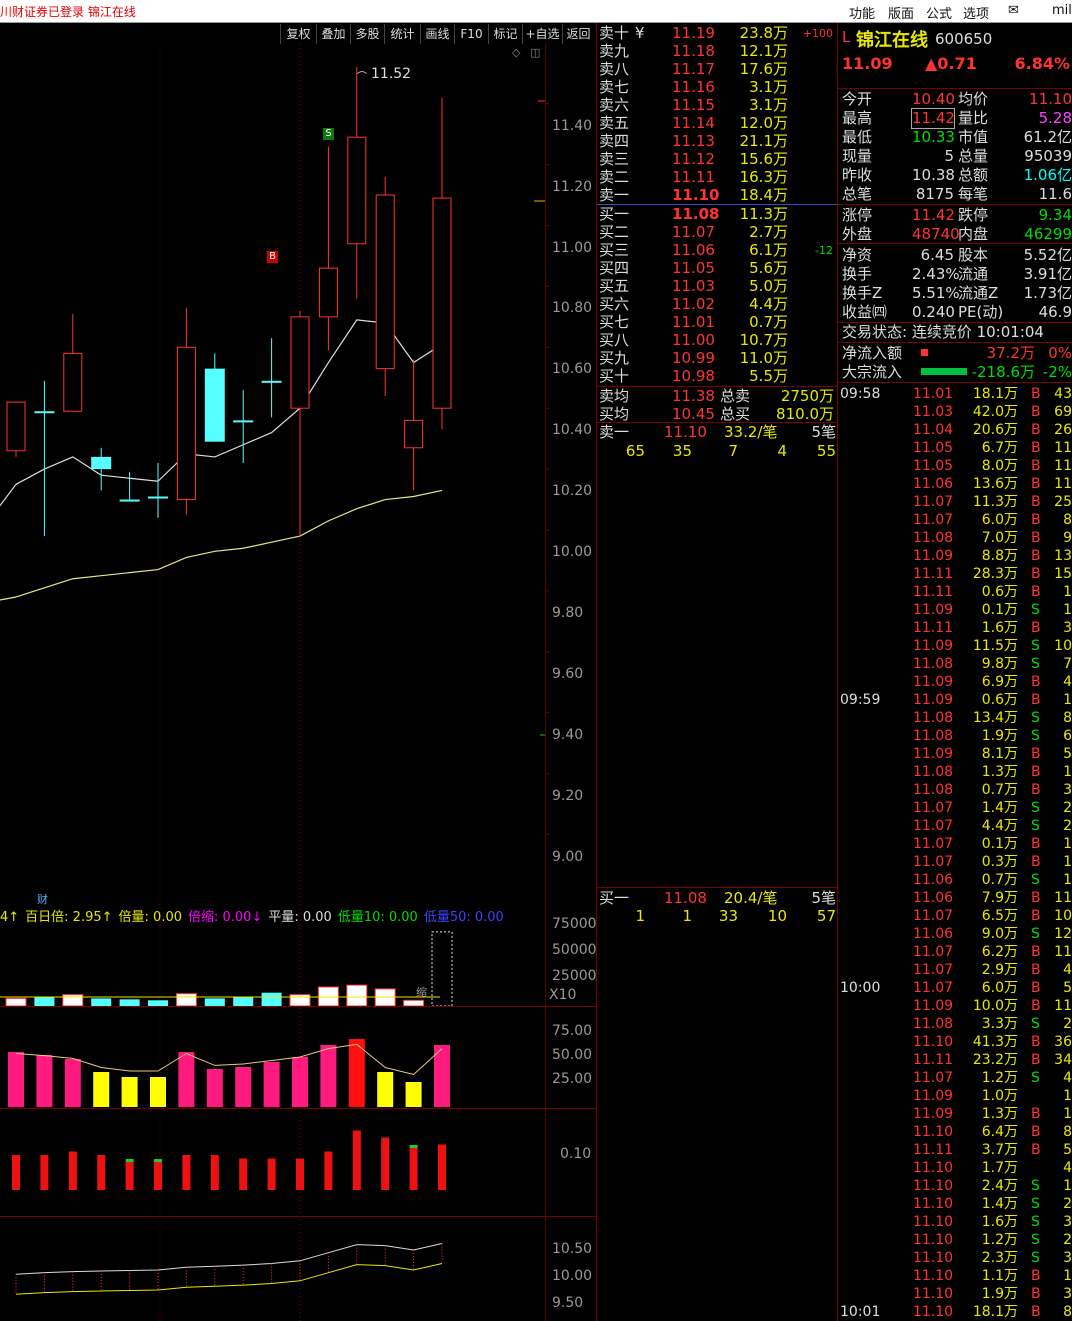 The width and height of the screenshot is (1072, 1321). What do you see at coordinates (693, 69) in the screenshot?
I see `orderbook-price: 11.17` at bounding box center [693, 69].